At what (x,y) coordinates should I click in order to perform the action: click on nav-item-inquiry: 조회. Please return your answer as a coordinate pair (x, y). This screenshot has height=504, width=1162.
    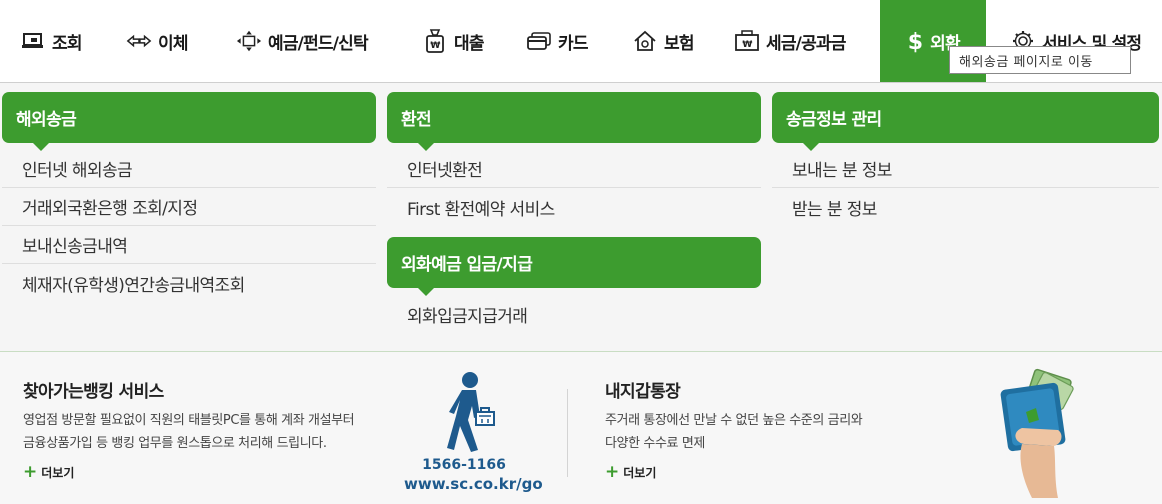
    Looking at the image, I should click on (51, 41).